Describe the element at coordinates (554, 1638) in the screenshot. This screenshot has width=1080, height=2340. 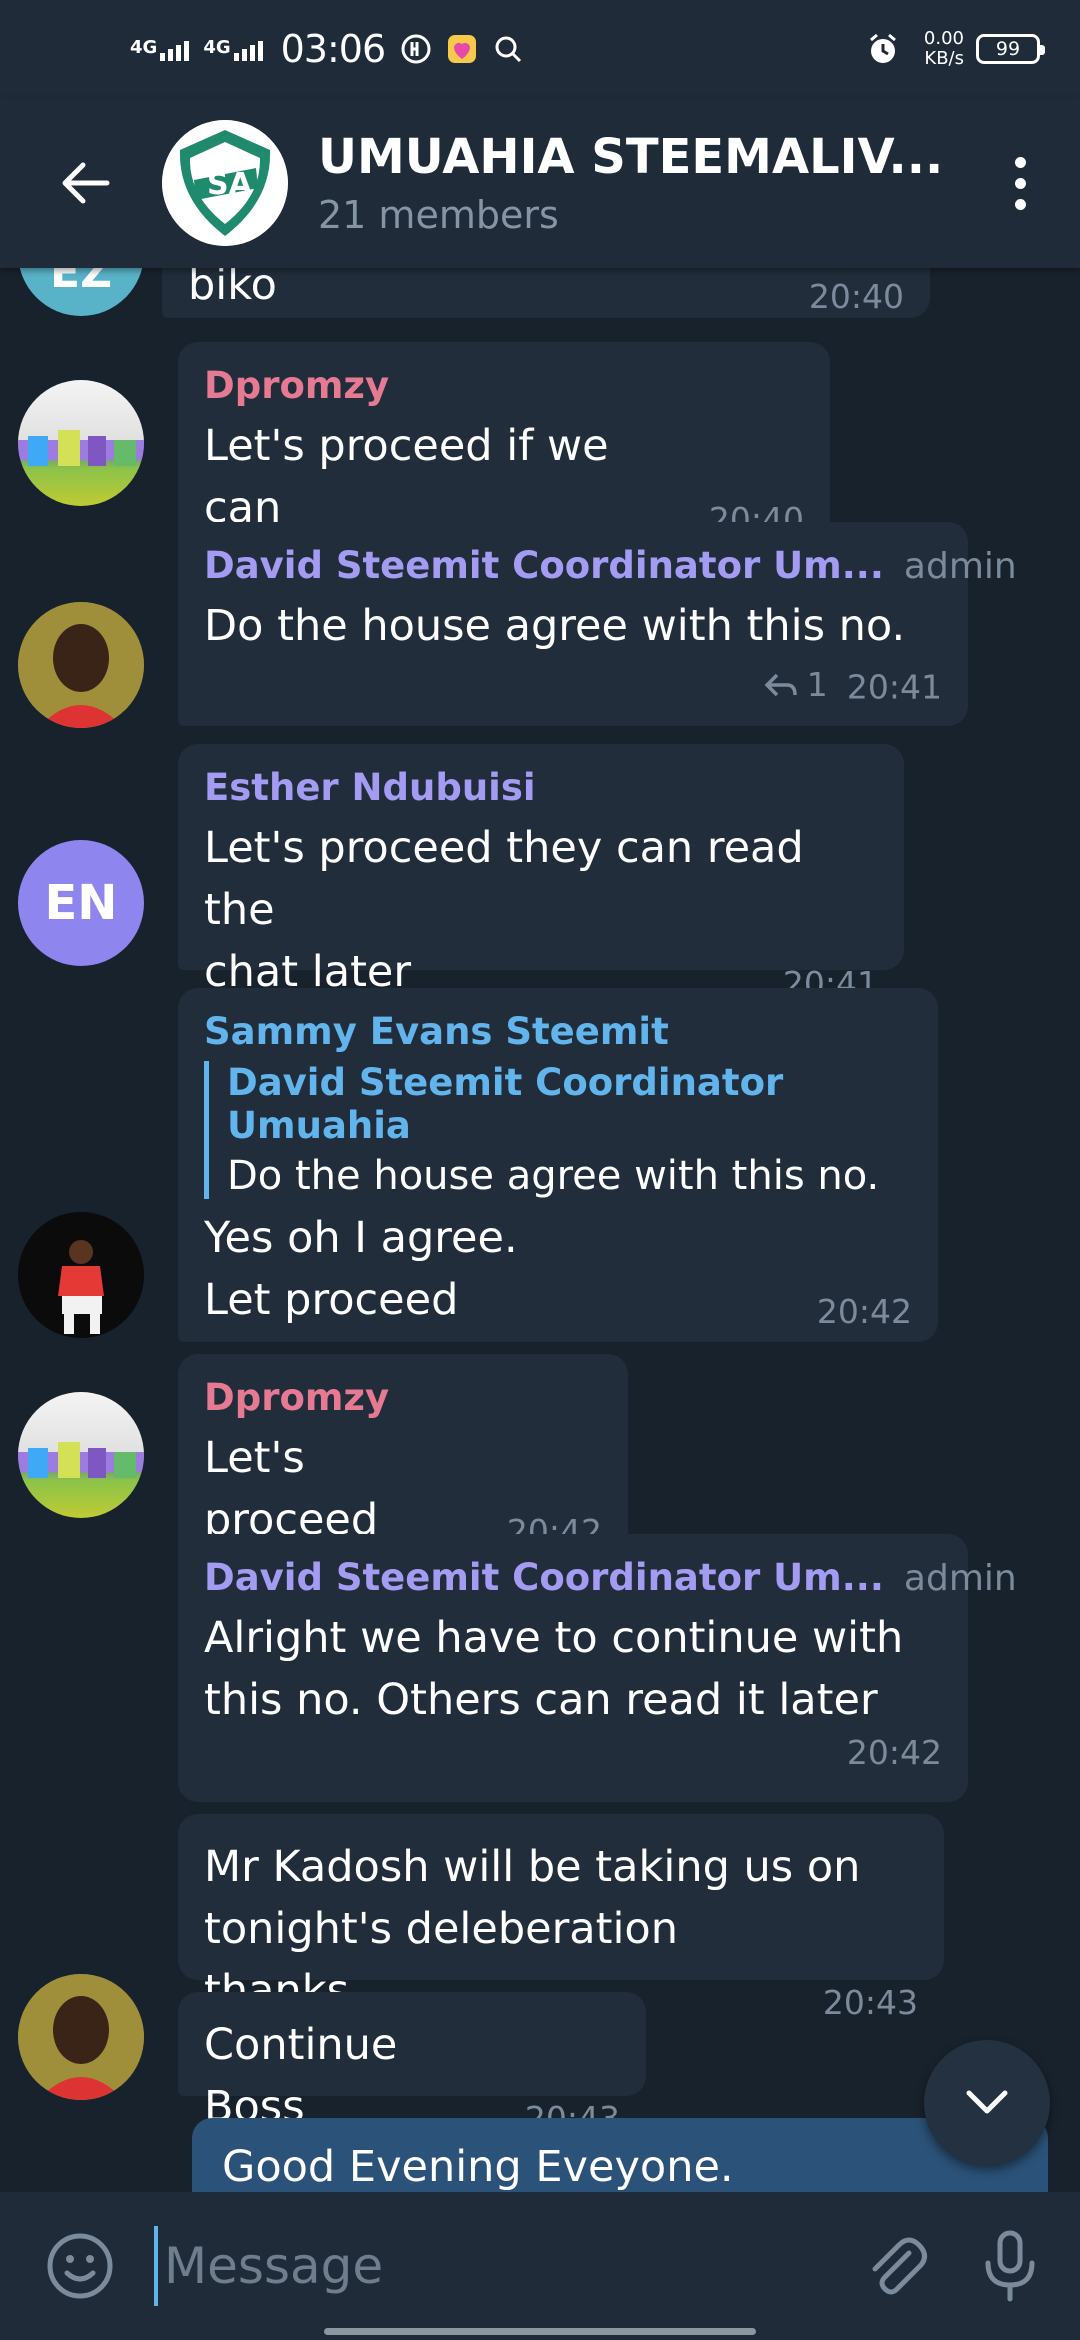
I see `message-text-line: Alright we have to continue with` at that location.